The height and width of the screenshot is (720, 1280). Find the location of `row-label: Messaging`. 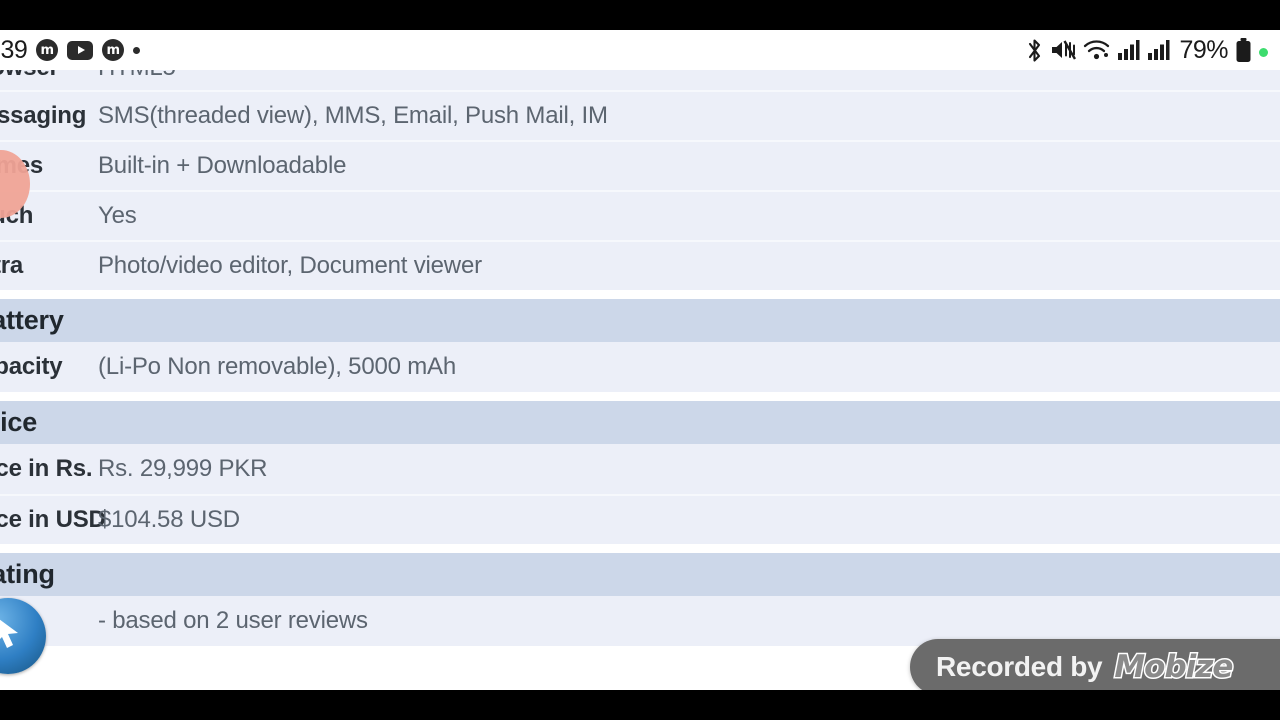

row-label: Messaging is located at coordinates (43, 115).